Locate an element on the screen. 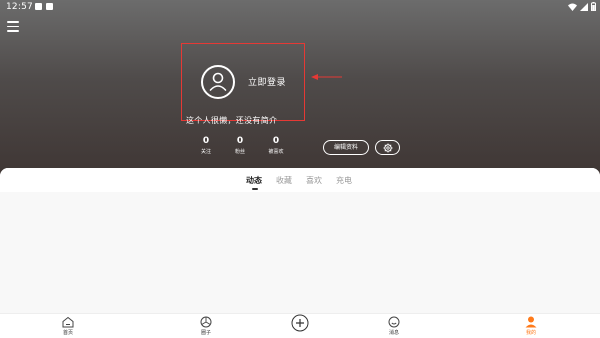 The width and height of the screenshot is (600, 338). avatar-icon is located at coordinates (218, 82).